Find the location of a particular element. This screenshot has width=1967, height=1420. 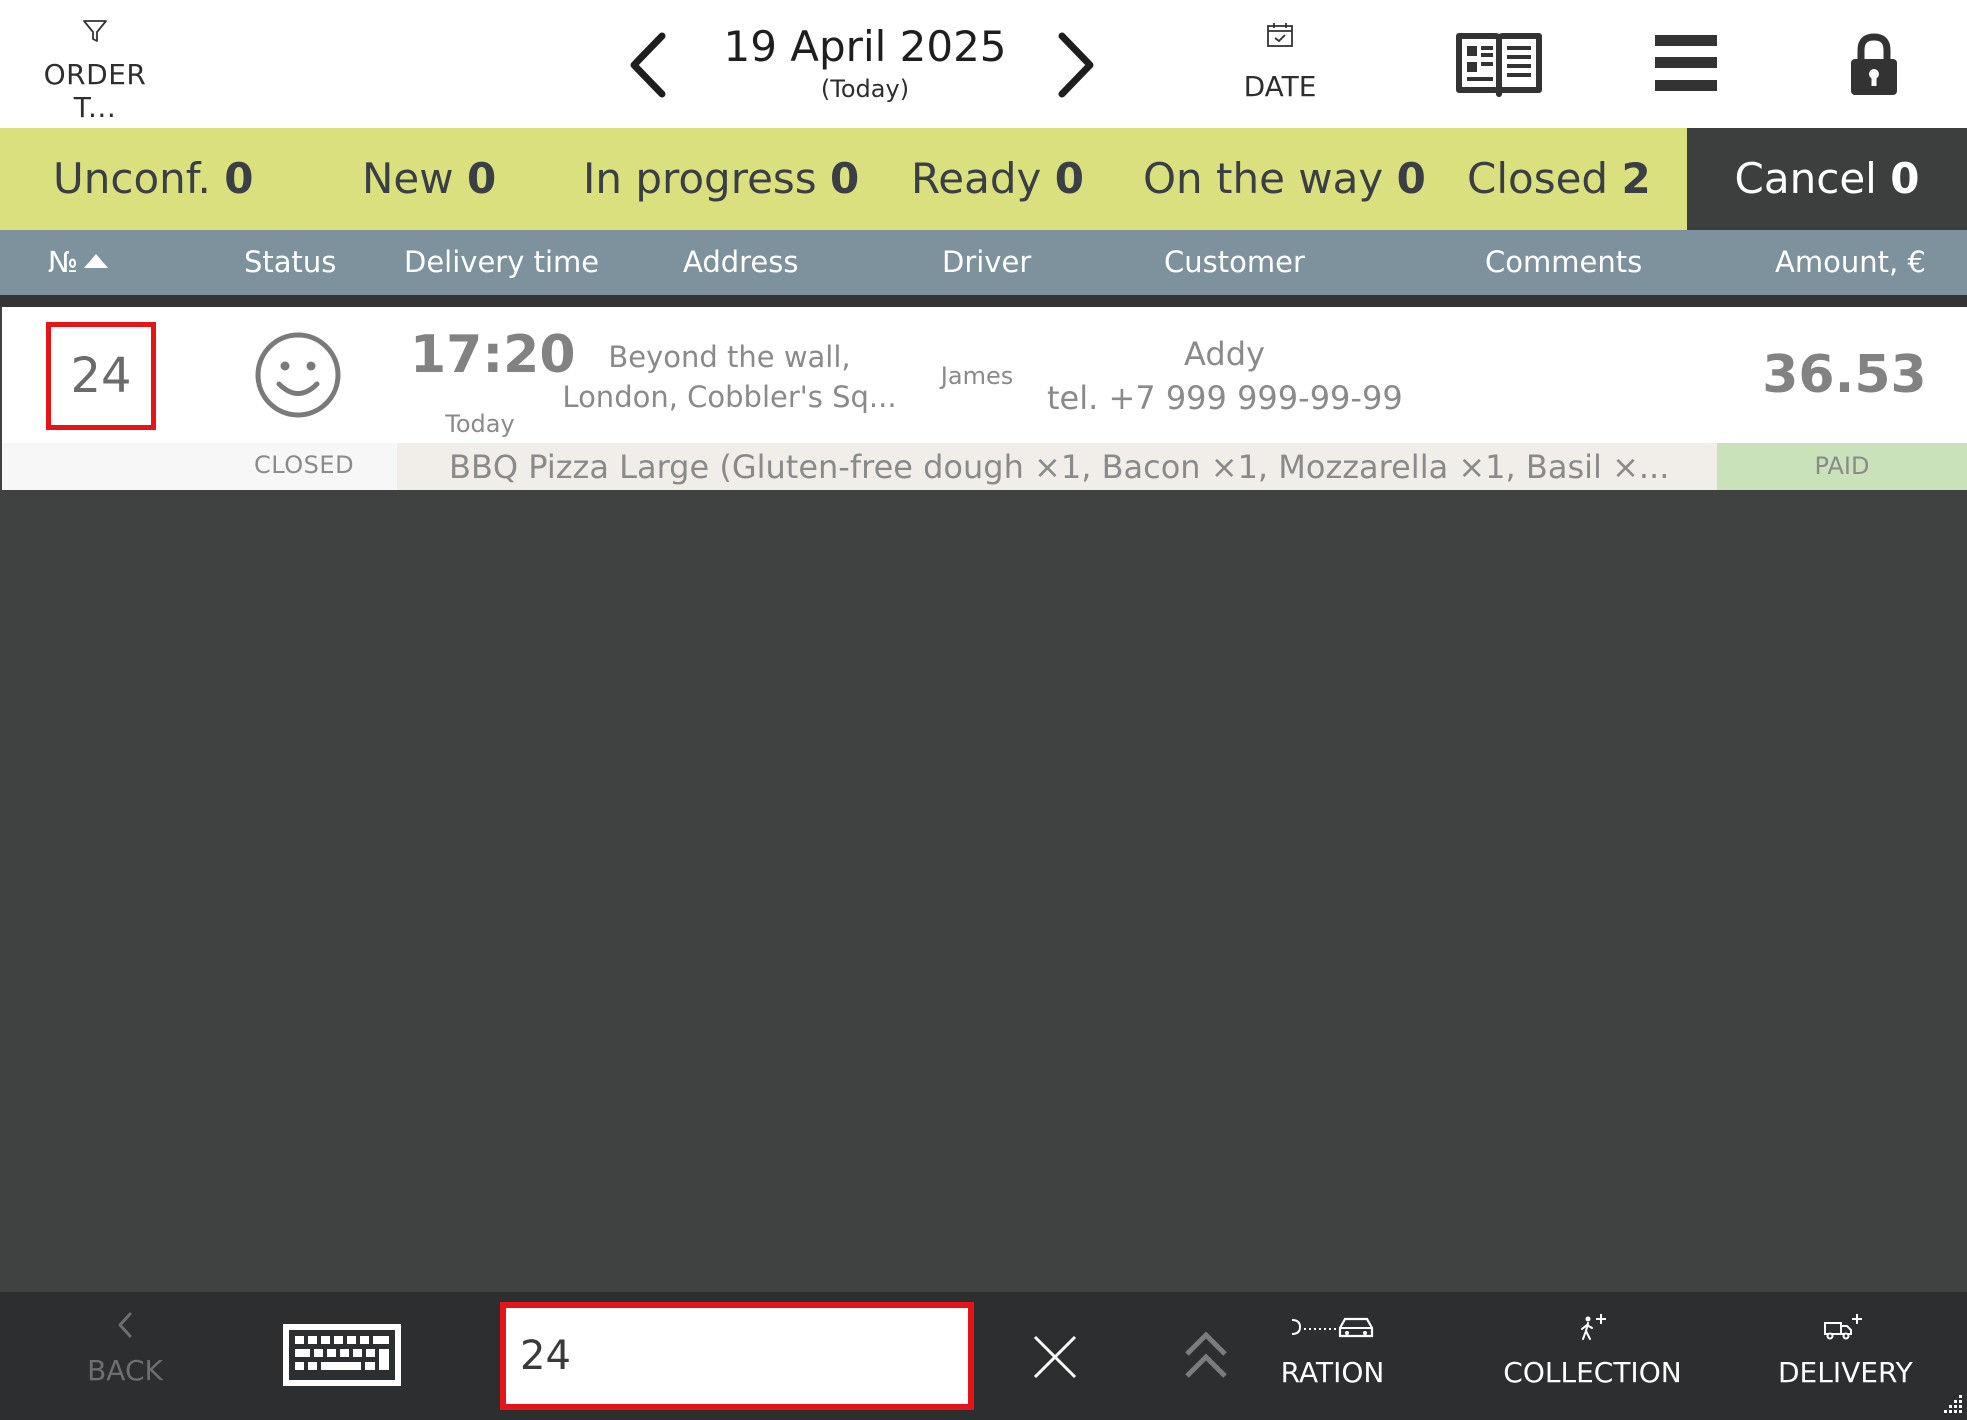

close-icon is located at coordinates (1055, 1357).